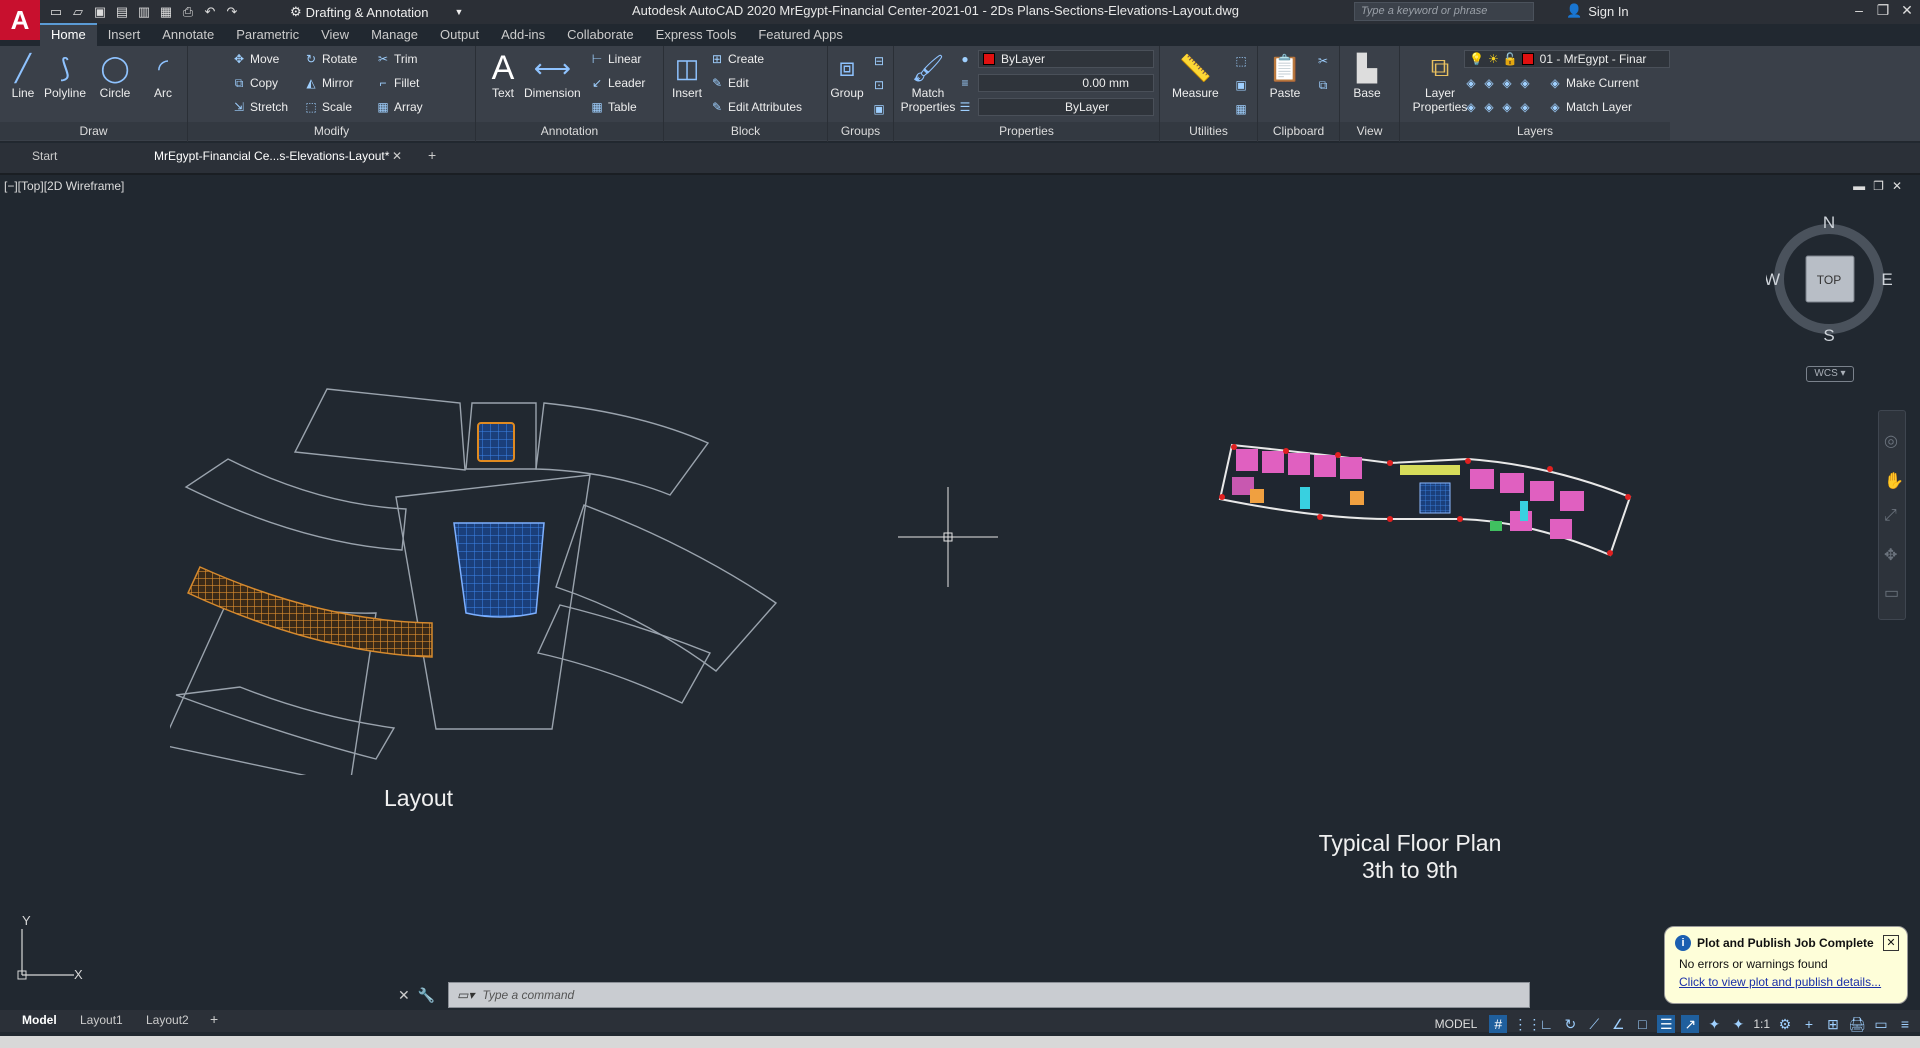 The height and width of the screenshot is (1048, 1920). I want to click on polyline-button: ⟆ Polyline, so click(65, 75).